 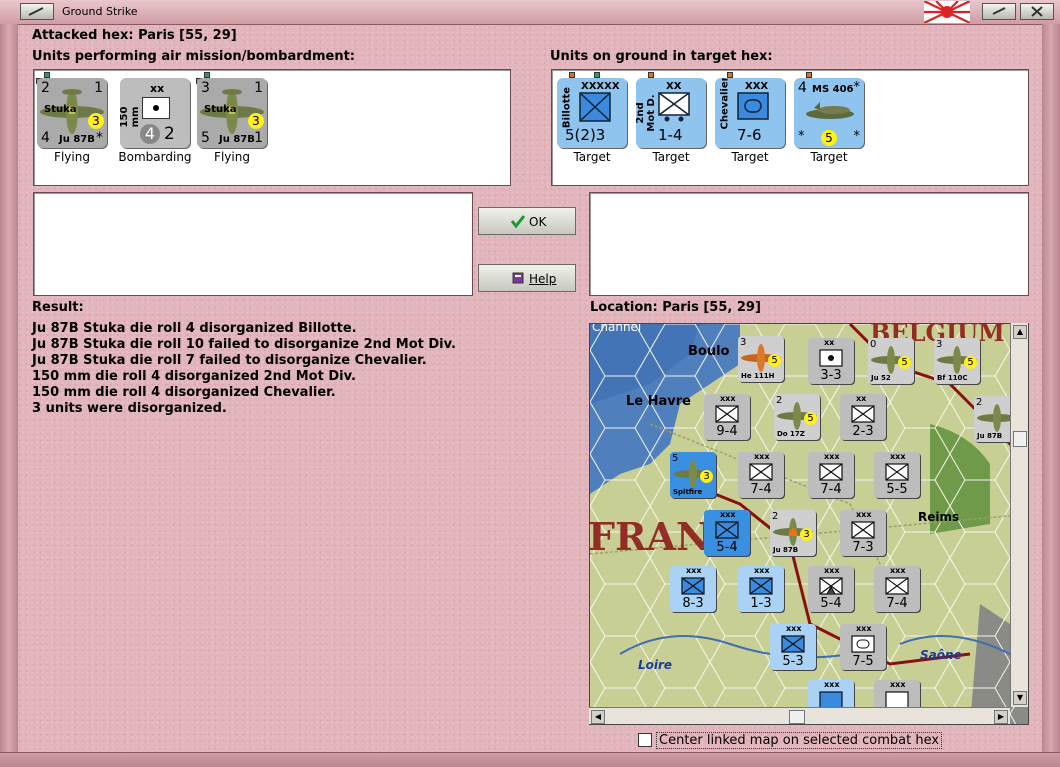 What do you see at coordinates (155, 113) in the screenshot?
I see `artillery-counter: xx 150 mm 4 2` at bounding box center [155, 113].